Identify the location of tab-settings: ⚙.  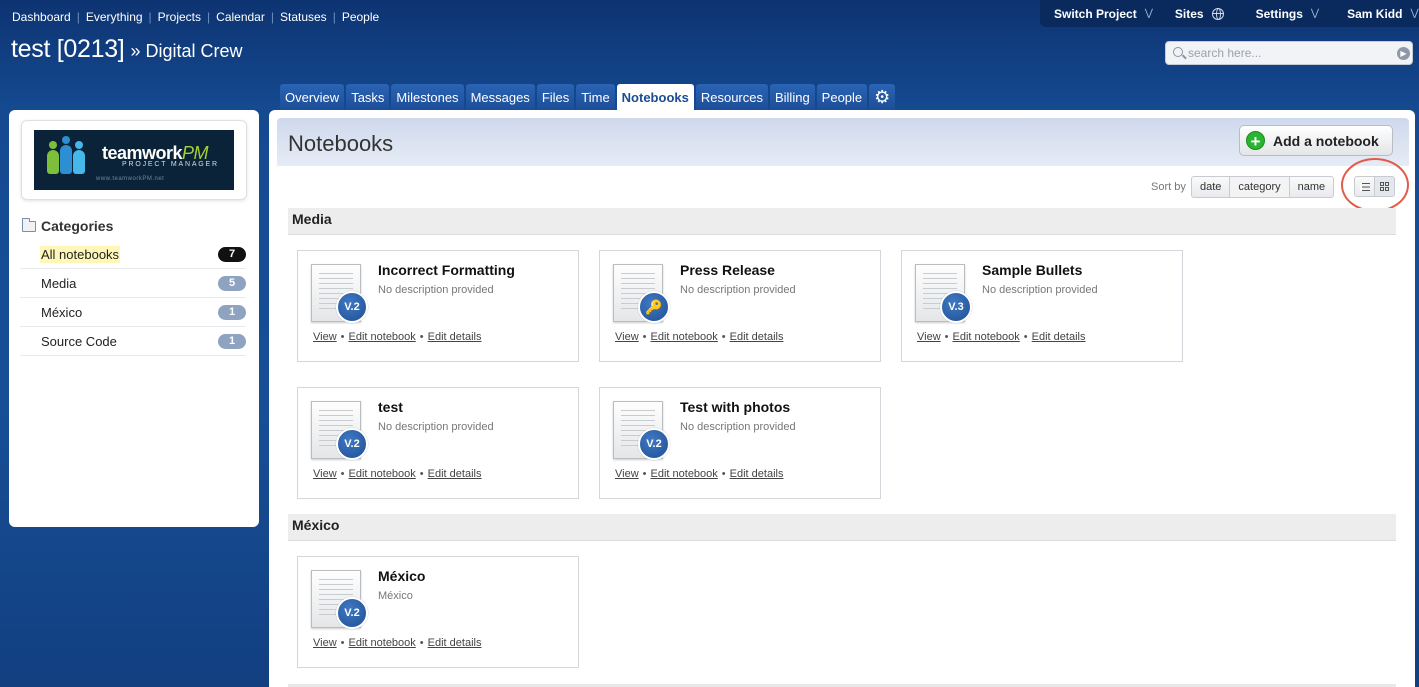
(882, 97).